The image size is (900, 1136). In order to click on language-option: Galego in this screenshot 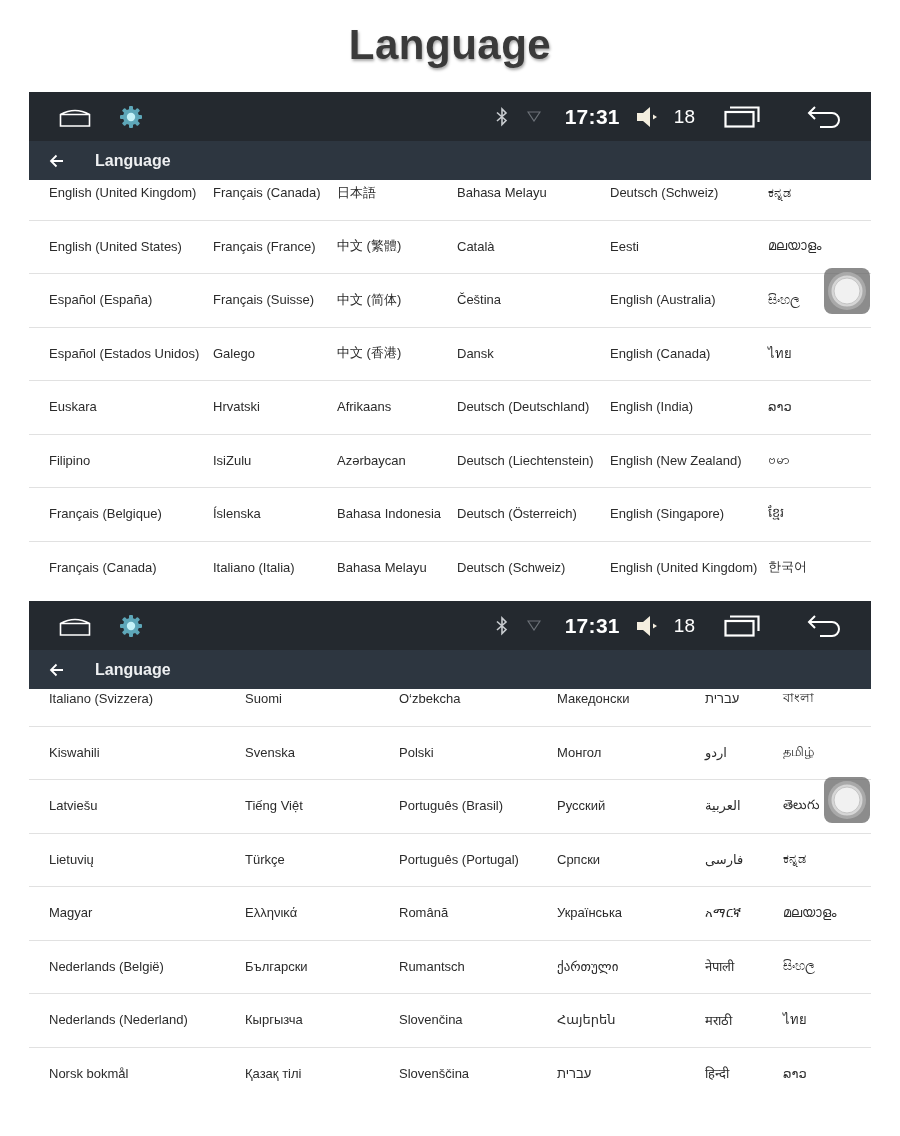, I will do `click(234, 354)`.